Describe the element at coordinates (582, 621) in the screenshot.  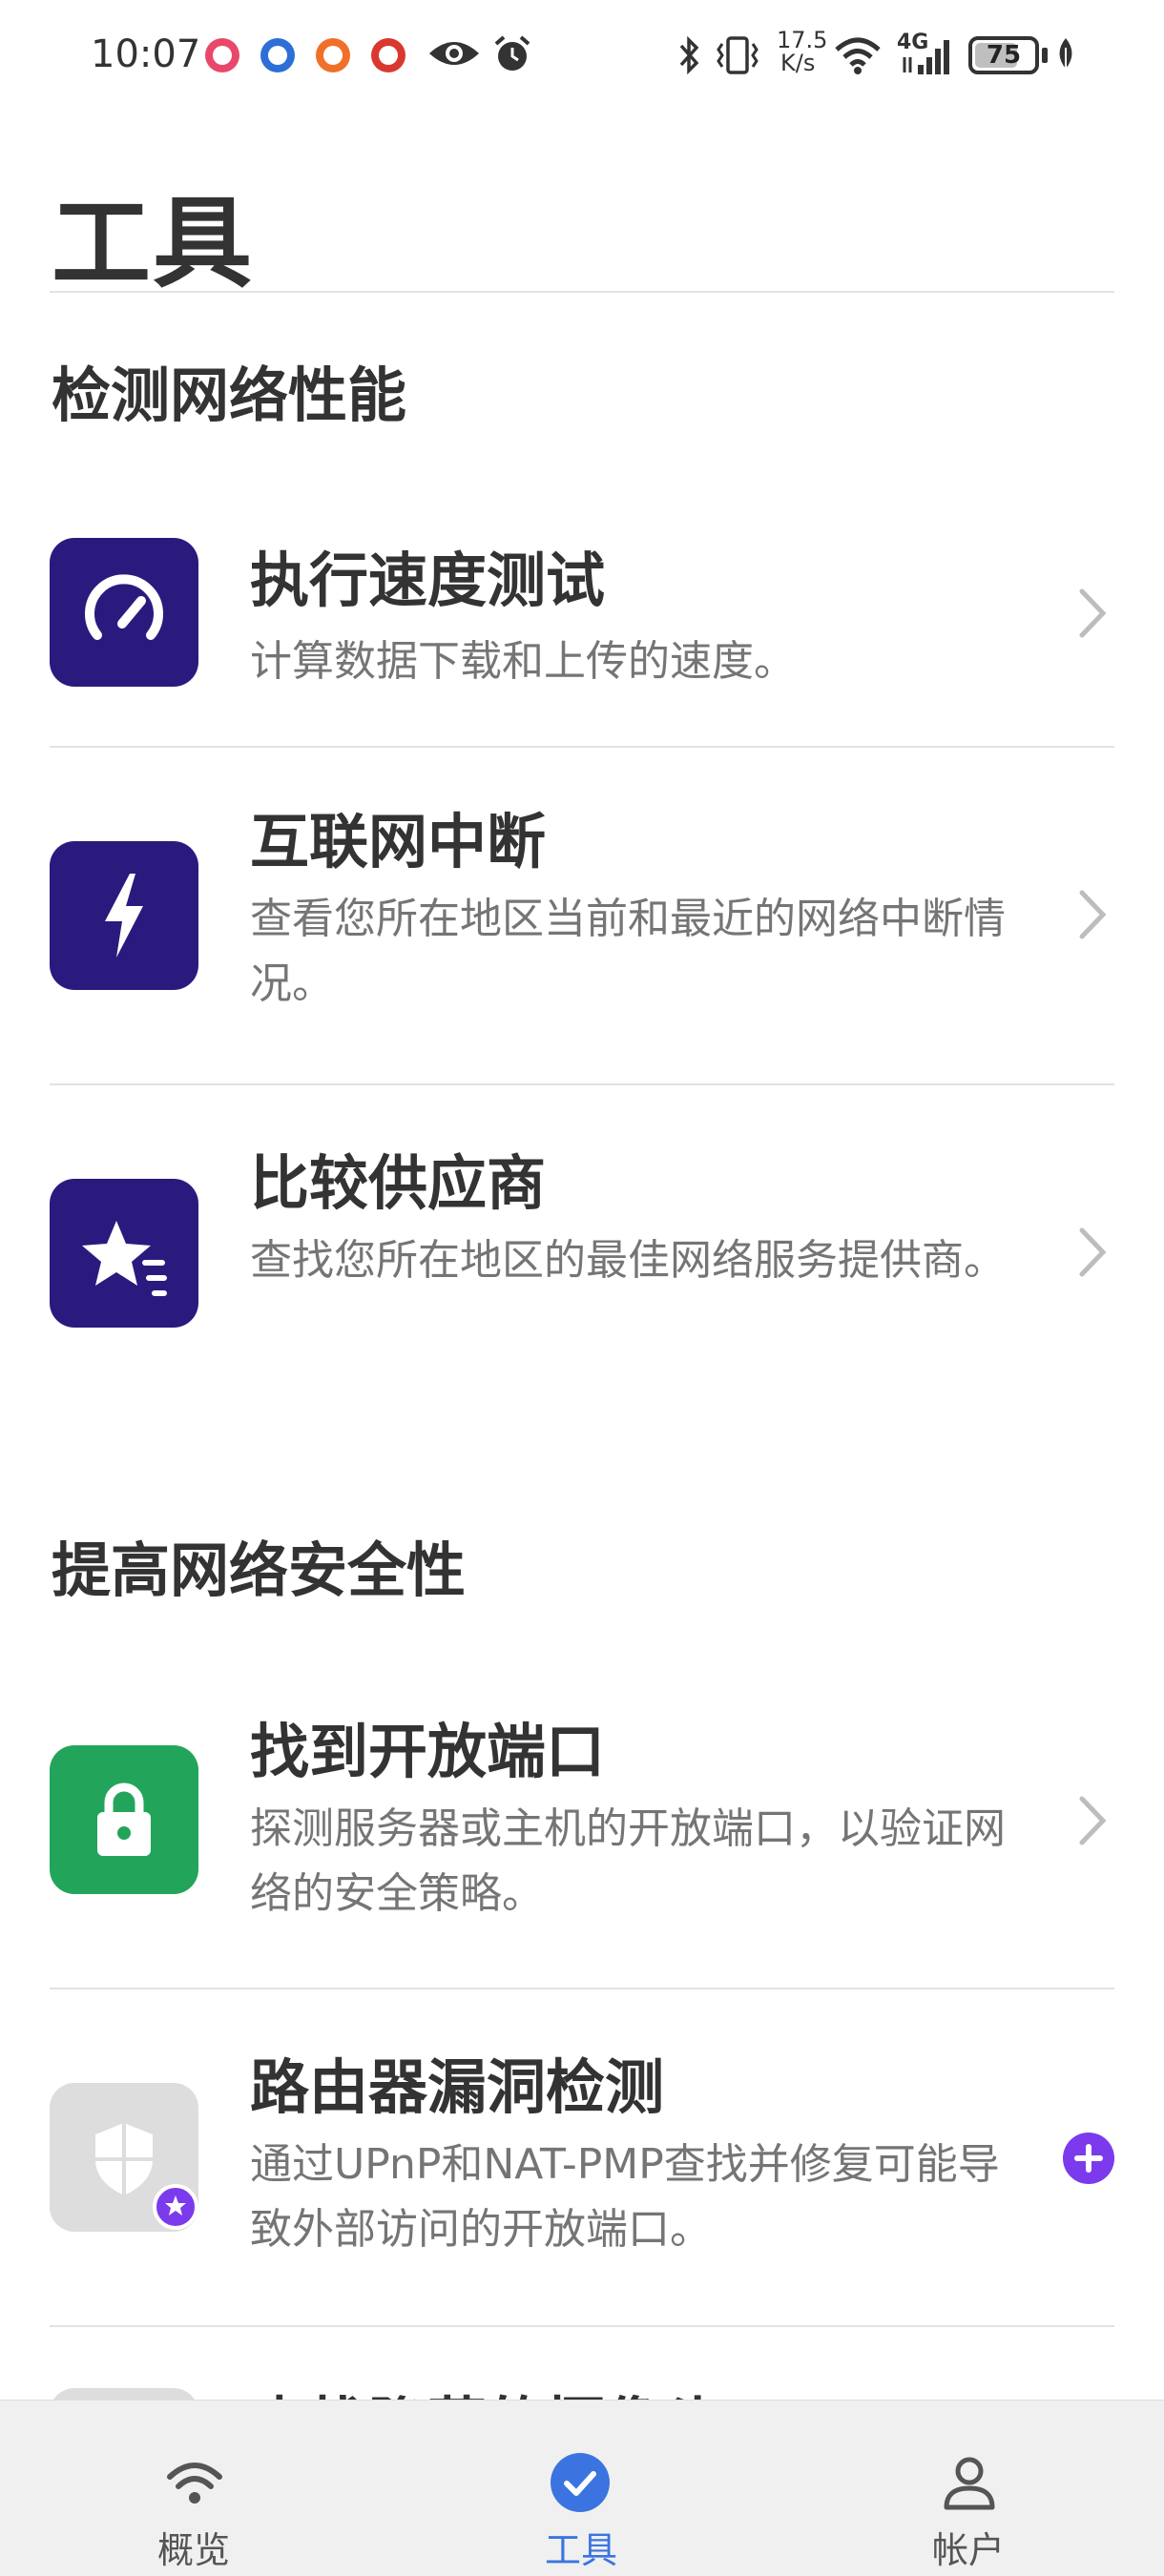
I see `list-item-speed-test: 执行速度测试 计算数据下载和上传的速度。` at that location.